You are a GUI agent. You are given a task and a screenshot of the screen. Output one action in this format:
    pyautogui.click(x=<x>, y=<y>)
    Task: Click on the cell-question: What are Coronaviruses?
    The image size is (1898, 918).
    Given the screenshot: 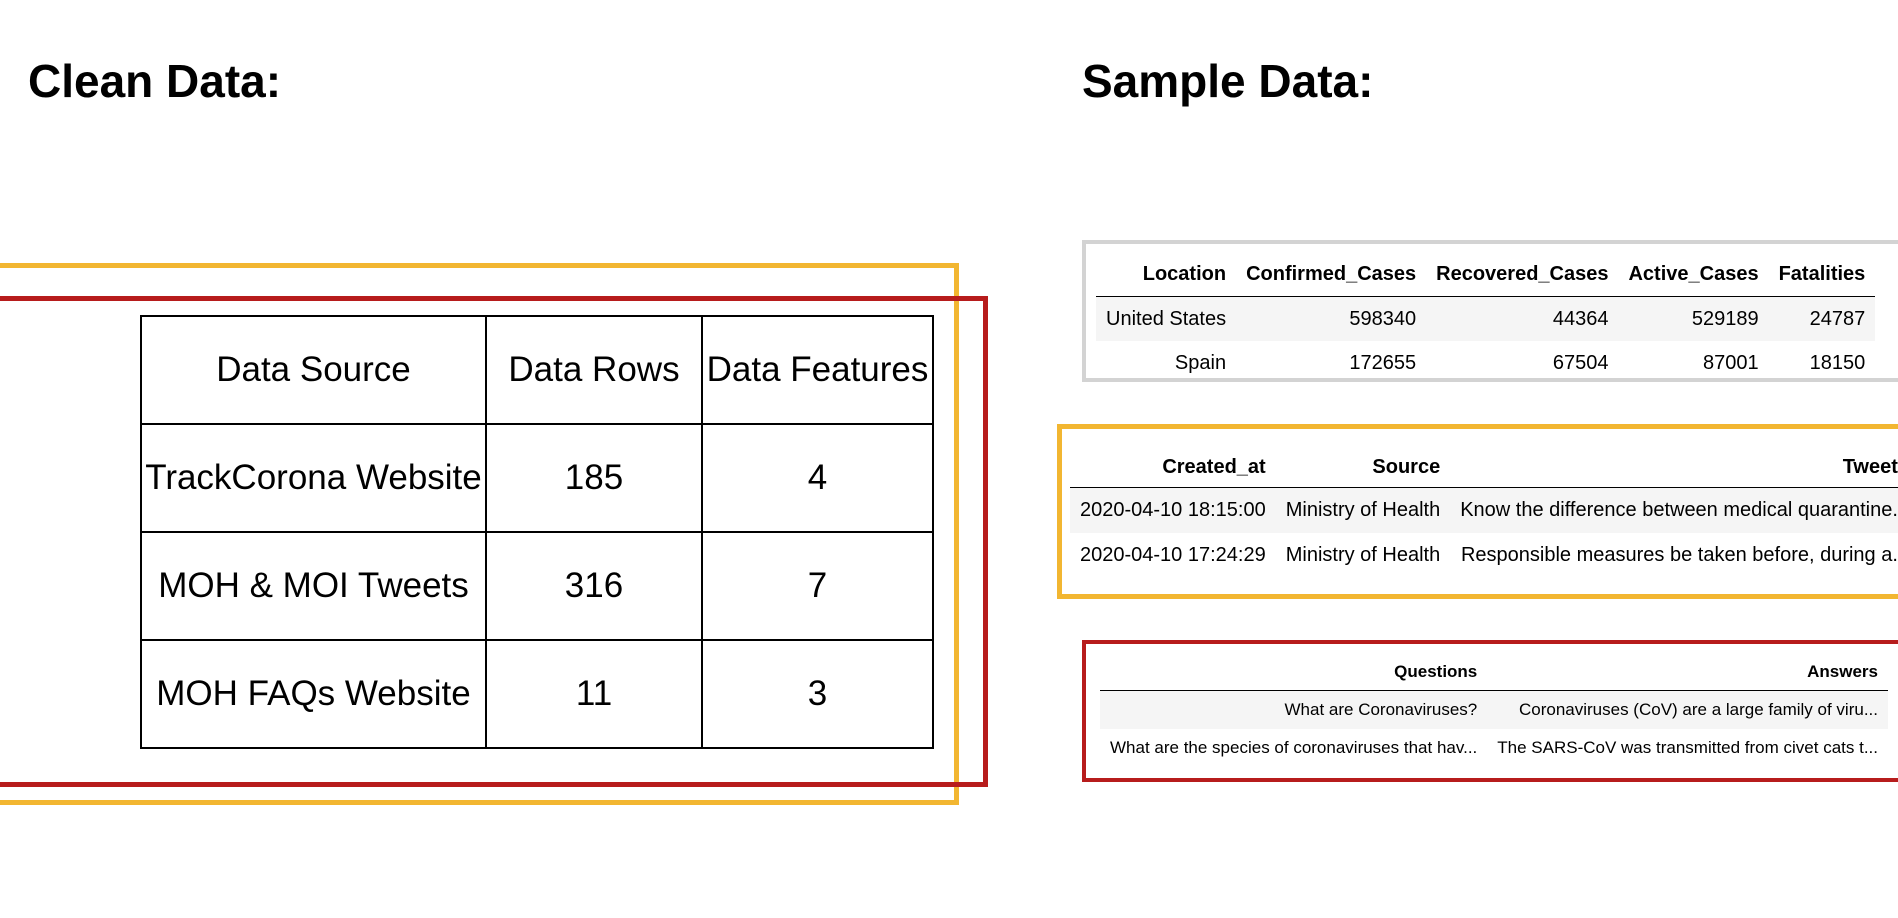 What is the action you would take?
    pyautogui.click(x=1294, y=709)
    